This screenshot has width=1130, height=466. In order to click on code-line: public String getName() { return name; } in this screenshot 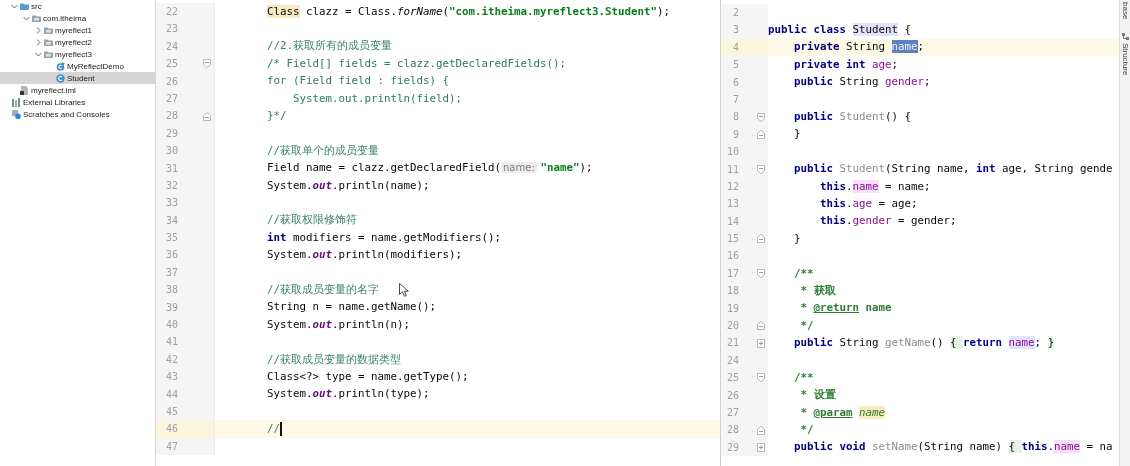, I will do `click(924, 343)`.